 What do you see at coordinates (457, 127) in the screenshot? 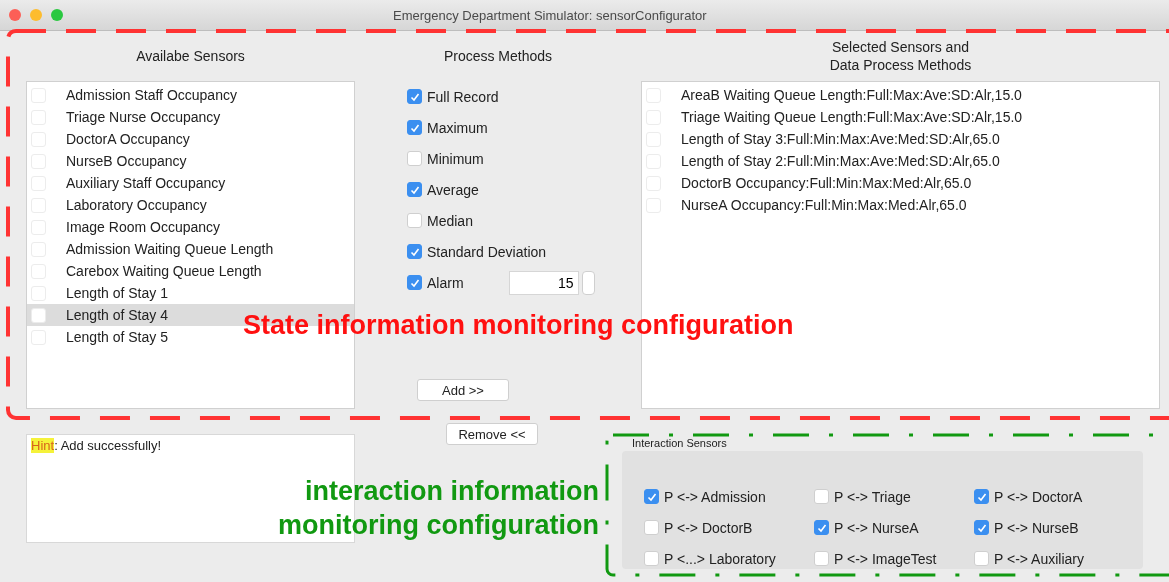
I see `option-label: Maximum` at bounding box center [457, 127].